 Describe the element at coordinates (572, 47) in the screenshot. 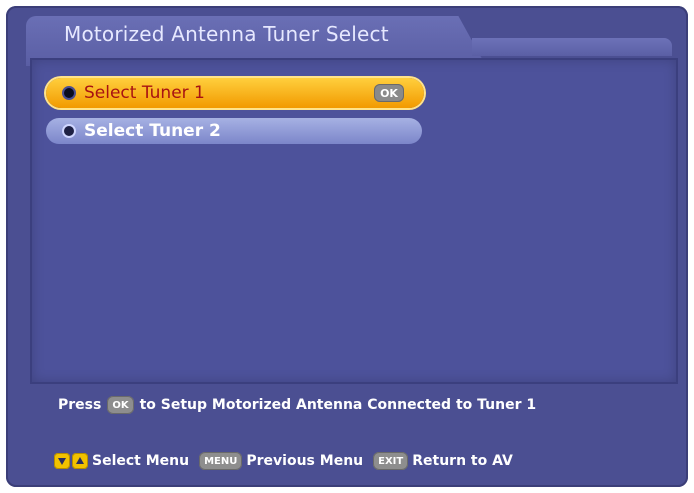

I see `title-bar-extension` at that location.